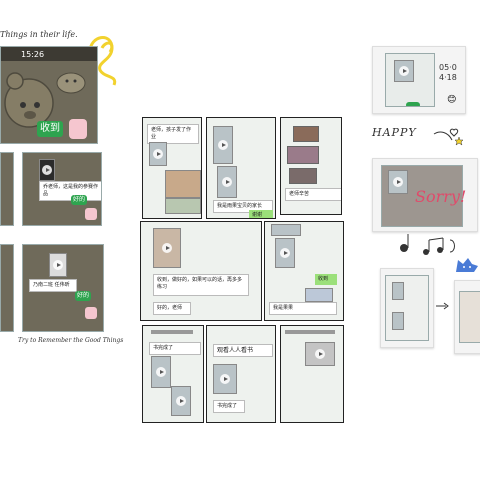 The image size is (480, 480). I want to click on happy-text: HAPPY, so click(394, 132).